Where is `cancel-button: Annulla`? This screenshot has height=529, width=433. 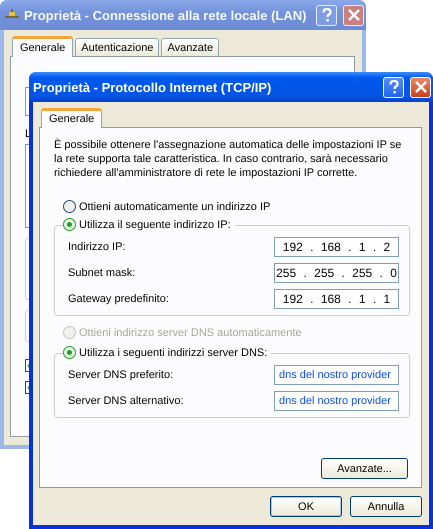
cancel-button: Annulla is located at coordinates (386, 506).